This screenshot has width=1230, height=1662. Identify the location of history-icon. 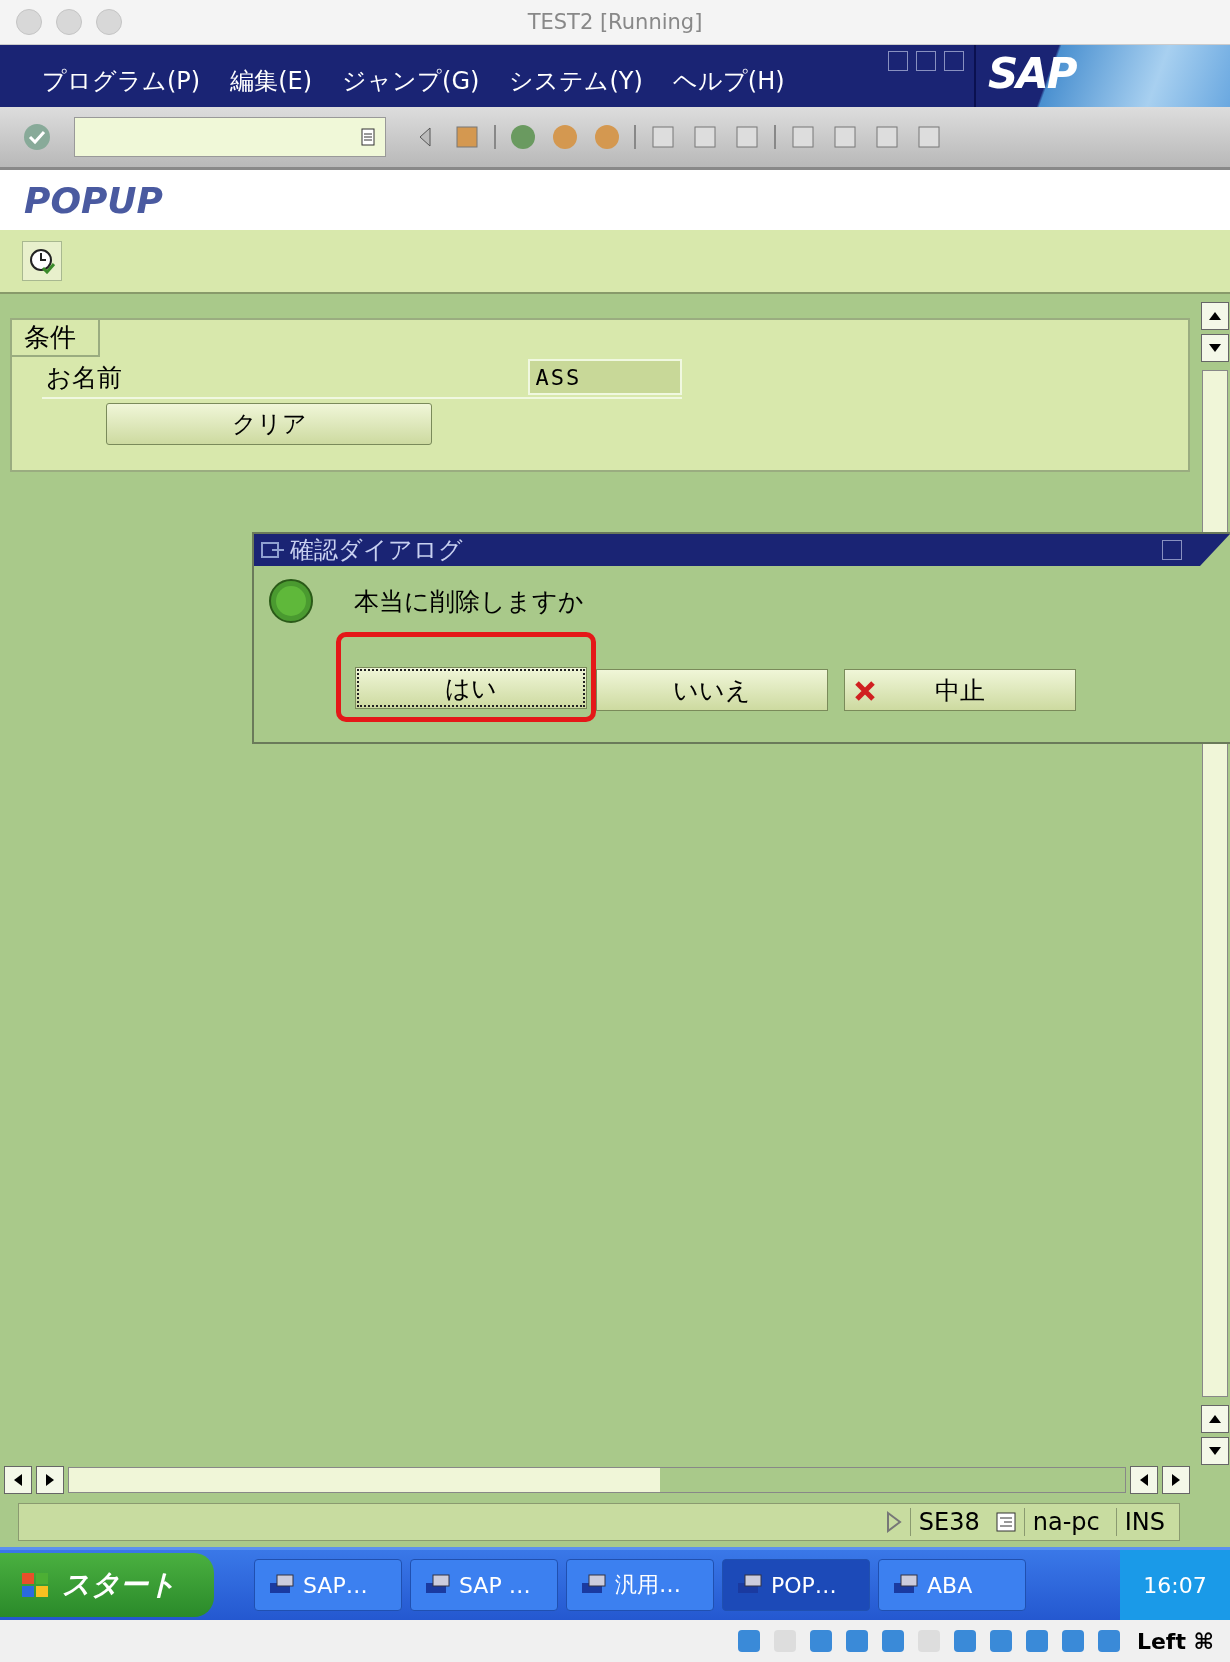
(368, 137).